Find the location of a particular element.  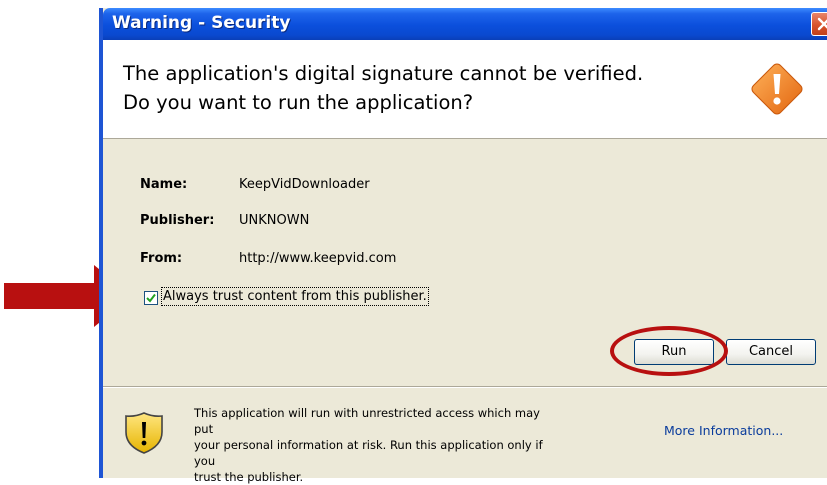

warning-diamond-icon is located at coordinates (777, 89).